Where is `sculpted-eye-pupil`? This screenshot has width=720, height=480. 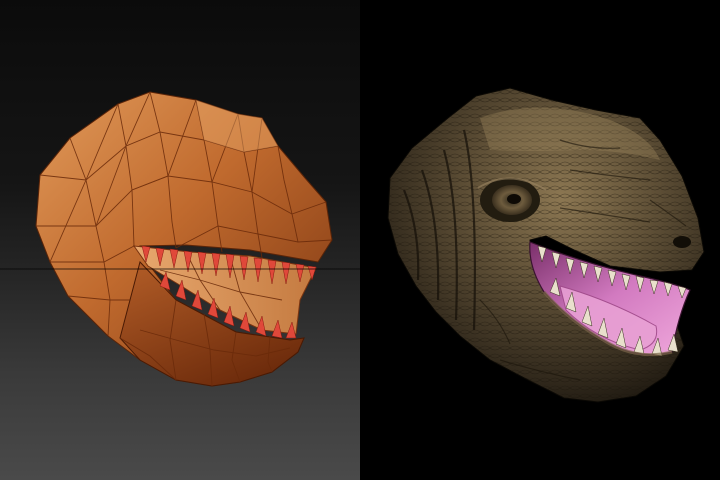
sculpted-eye-pupil is located at coordinates (514, 199).